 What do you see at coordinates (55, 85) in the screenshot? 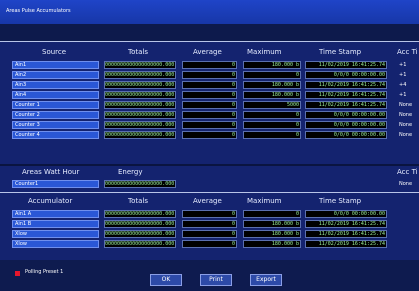
I see `source-label: Ain3` at bounding box center [55, 85].